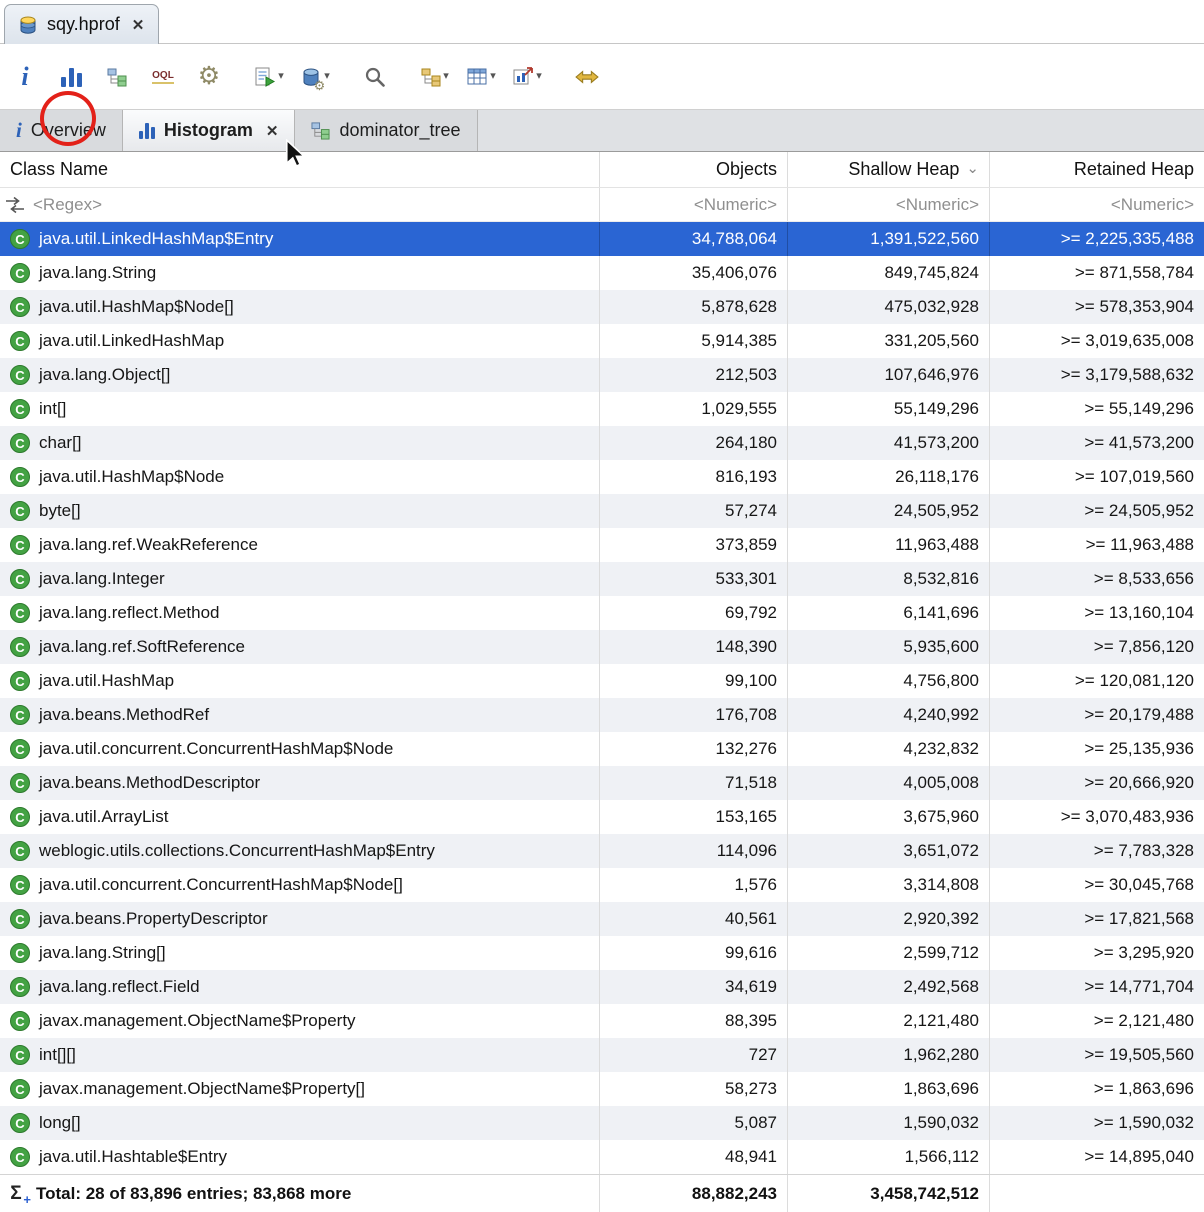  Describe the element at coordinates (694, 169) in the screenshot. I see `column-header-objects: Objects` at that location.